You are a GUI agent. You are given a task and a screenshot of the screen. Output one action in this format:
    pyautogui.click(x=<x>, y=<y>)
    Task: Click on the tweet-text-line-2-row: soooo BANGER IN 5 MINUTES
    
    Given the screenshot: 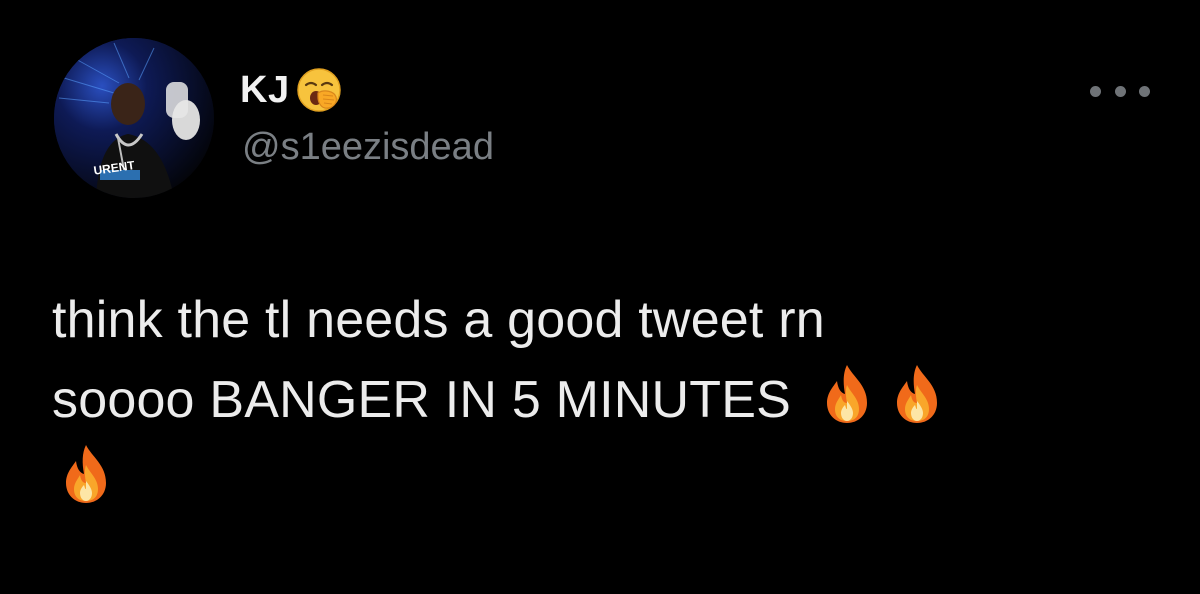 What is the action you would take?
    pyautogui.click(x=602, y=400)
    